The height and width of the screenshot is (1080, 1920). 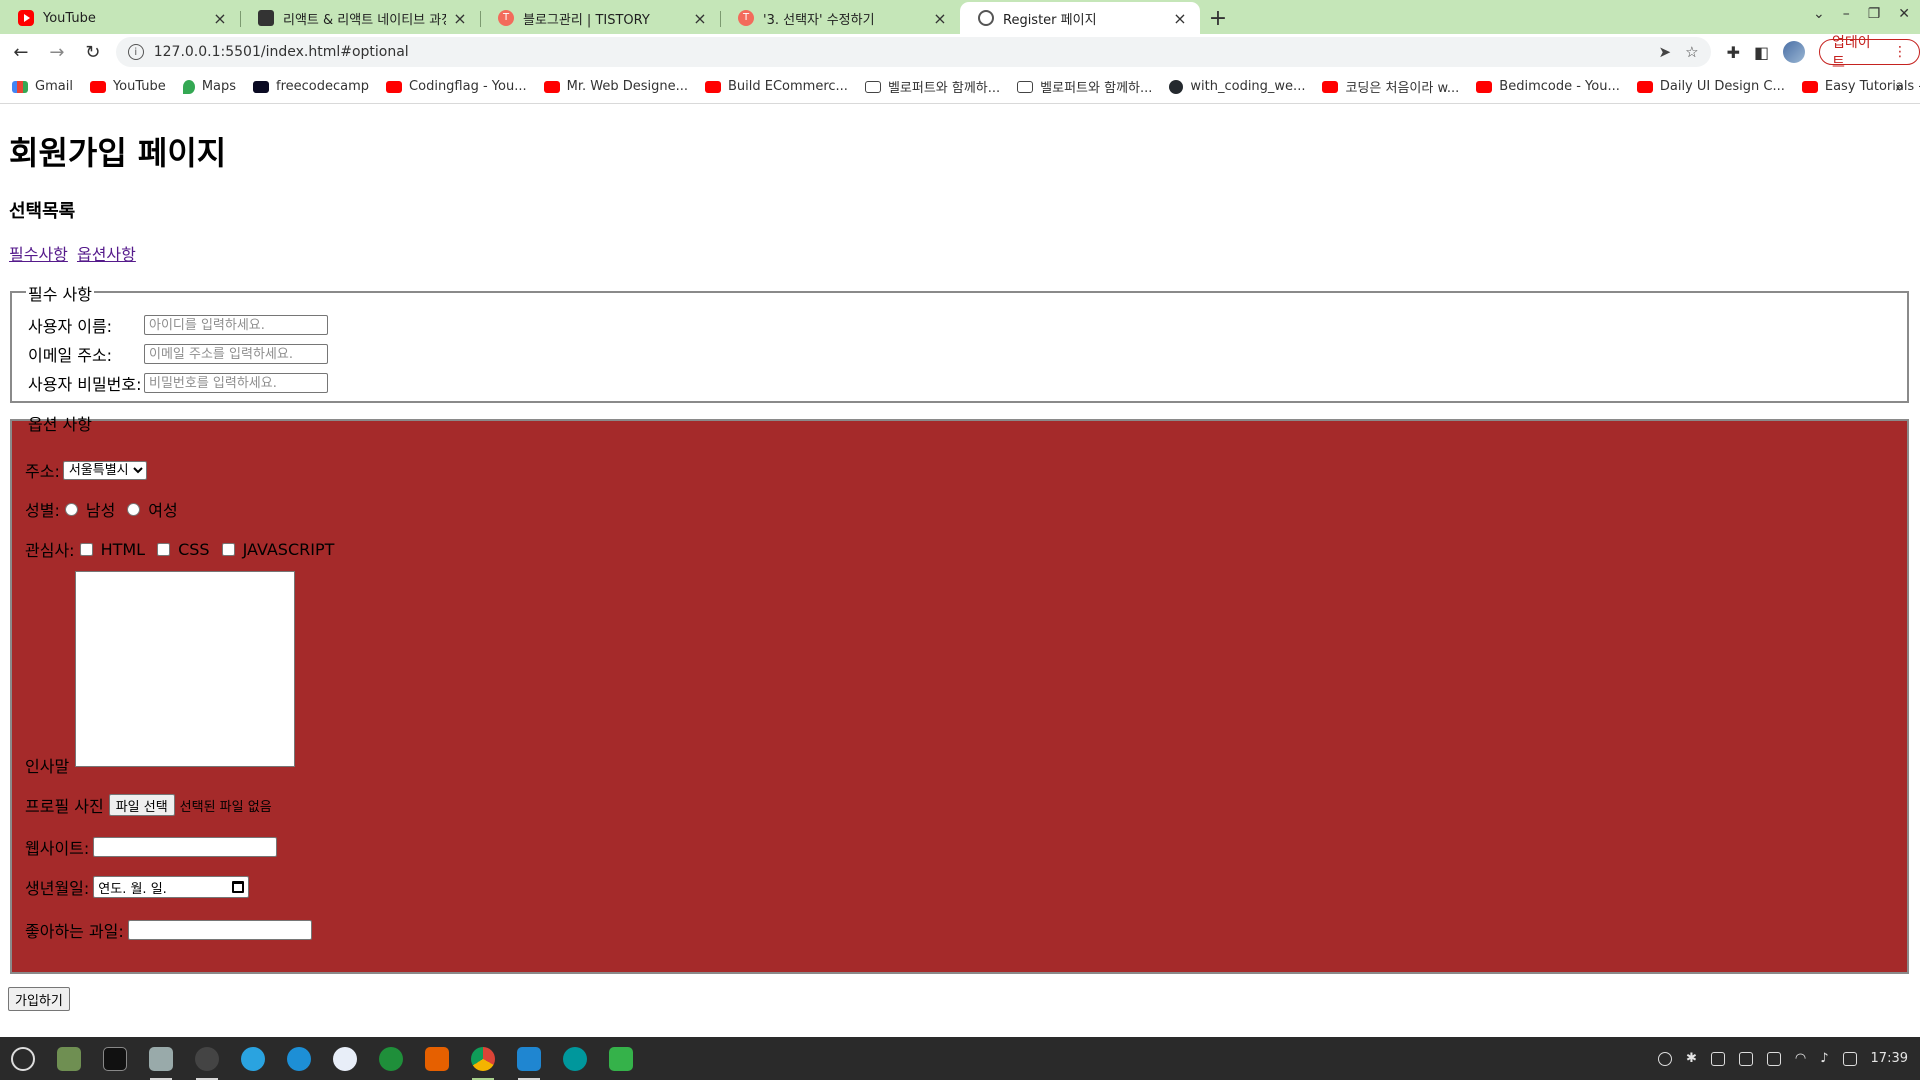 What do you see at coordinates (1889, 1058) in the screenshot?
I see `clock: 17:39` at bounding box center [1889, 1058].